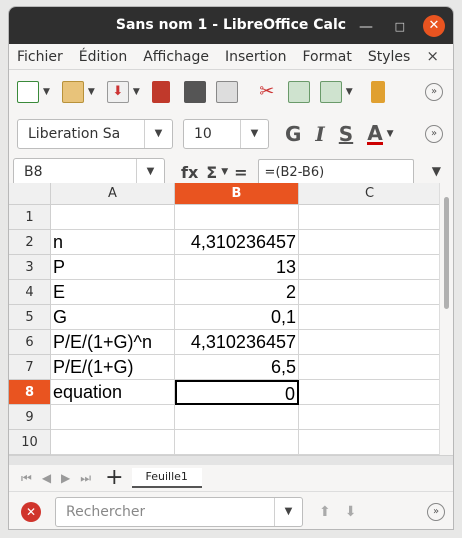 This screenshot has width=462, height=538. Describe the element at coordinates (30, 442) in the screenshot. I see `row-header: 10` at that location.